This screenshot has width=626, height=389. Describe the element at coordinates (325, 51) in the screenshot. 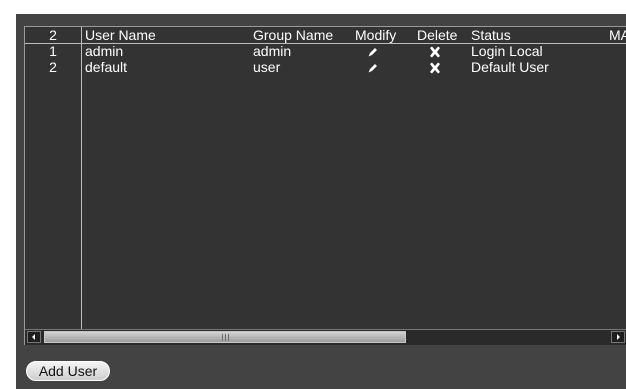

I see `table-row: 1 admin admin Login Local` at that location.